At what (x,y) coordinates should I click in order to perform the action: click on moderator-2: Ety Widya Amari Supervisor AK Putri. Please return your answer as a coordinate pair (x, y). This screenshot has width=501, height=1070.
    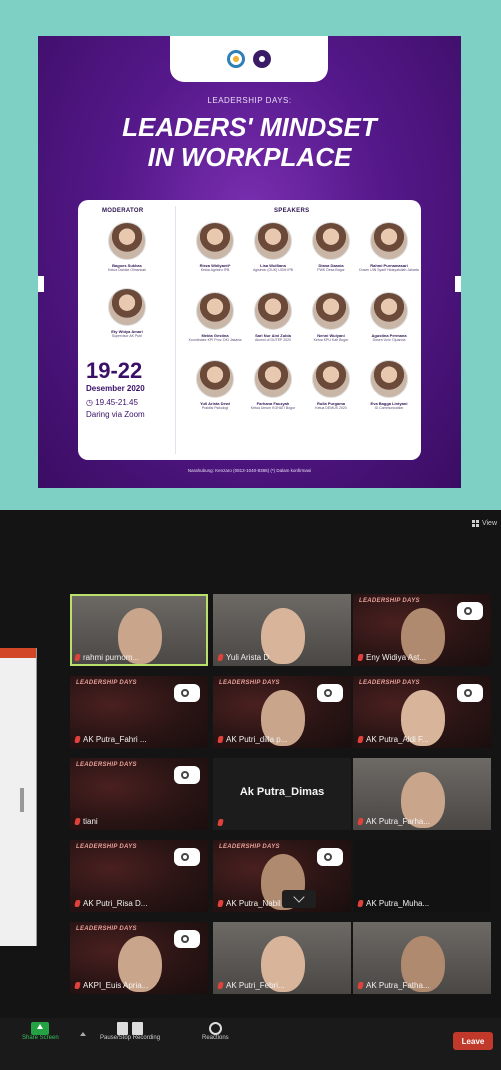
    Looking at the image, I should click on (127, 313).